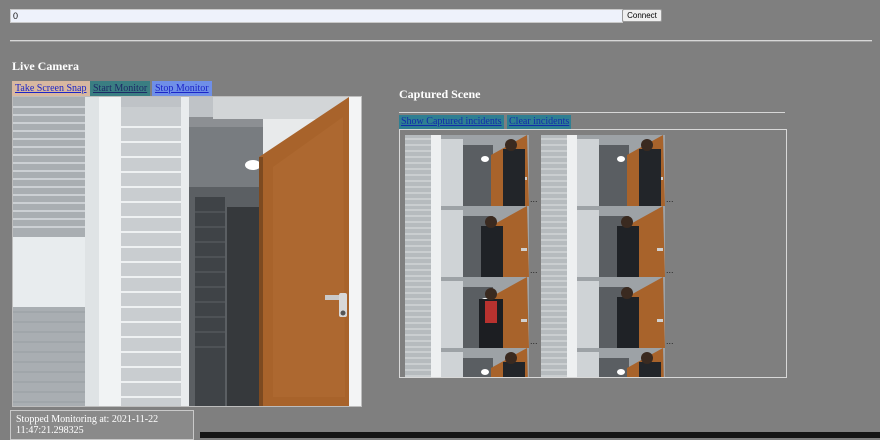 This screenshot has width=880, height=440. What do you see at coordinates (592, 112) in the screenshot?
I see `captured-divider` at bounding box center [592, 112].